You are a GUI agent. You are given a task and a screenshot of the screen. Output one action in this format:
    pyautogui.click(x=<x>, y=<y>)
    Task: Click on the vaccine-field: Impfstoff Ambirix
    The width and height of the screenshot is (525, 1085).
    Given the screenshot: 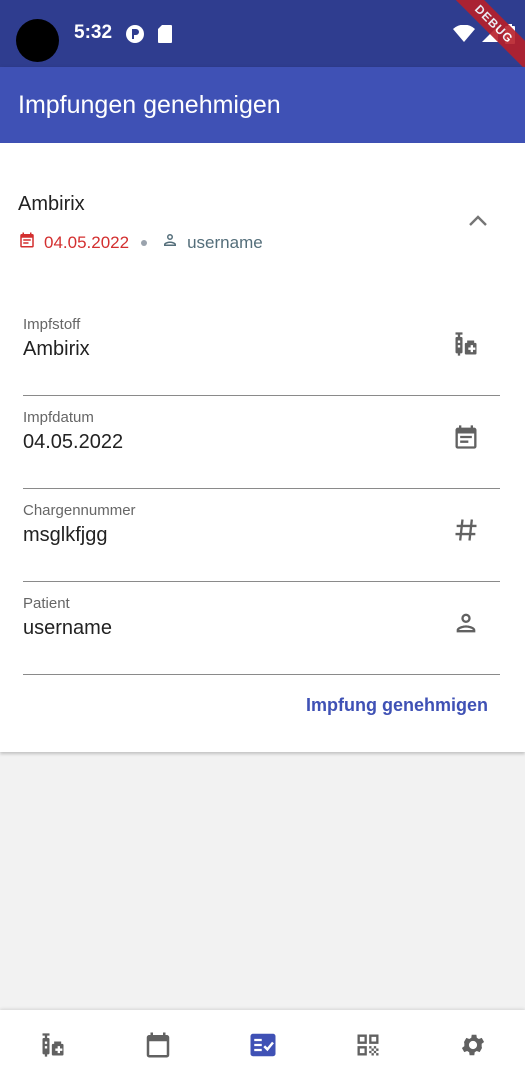 What is the action you would take?
    pyautogui.click(x=261, y=356)
    